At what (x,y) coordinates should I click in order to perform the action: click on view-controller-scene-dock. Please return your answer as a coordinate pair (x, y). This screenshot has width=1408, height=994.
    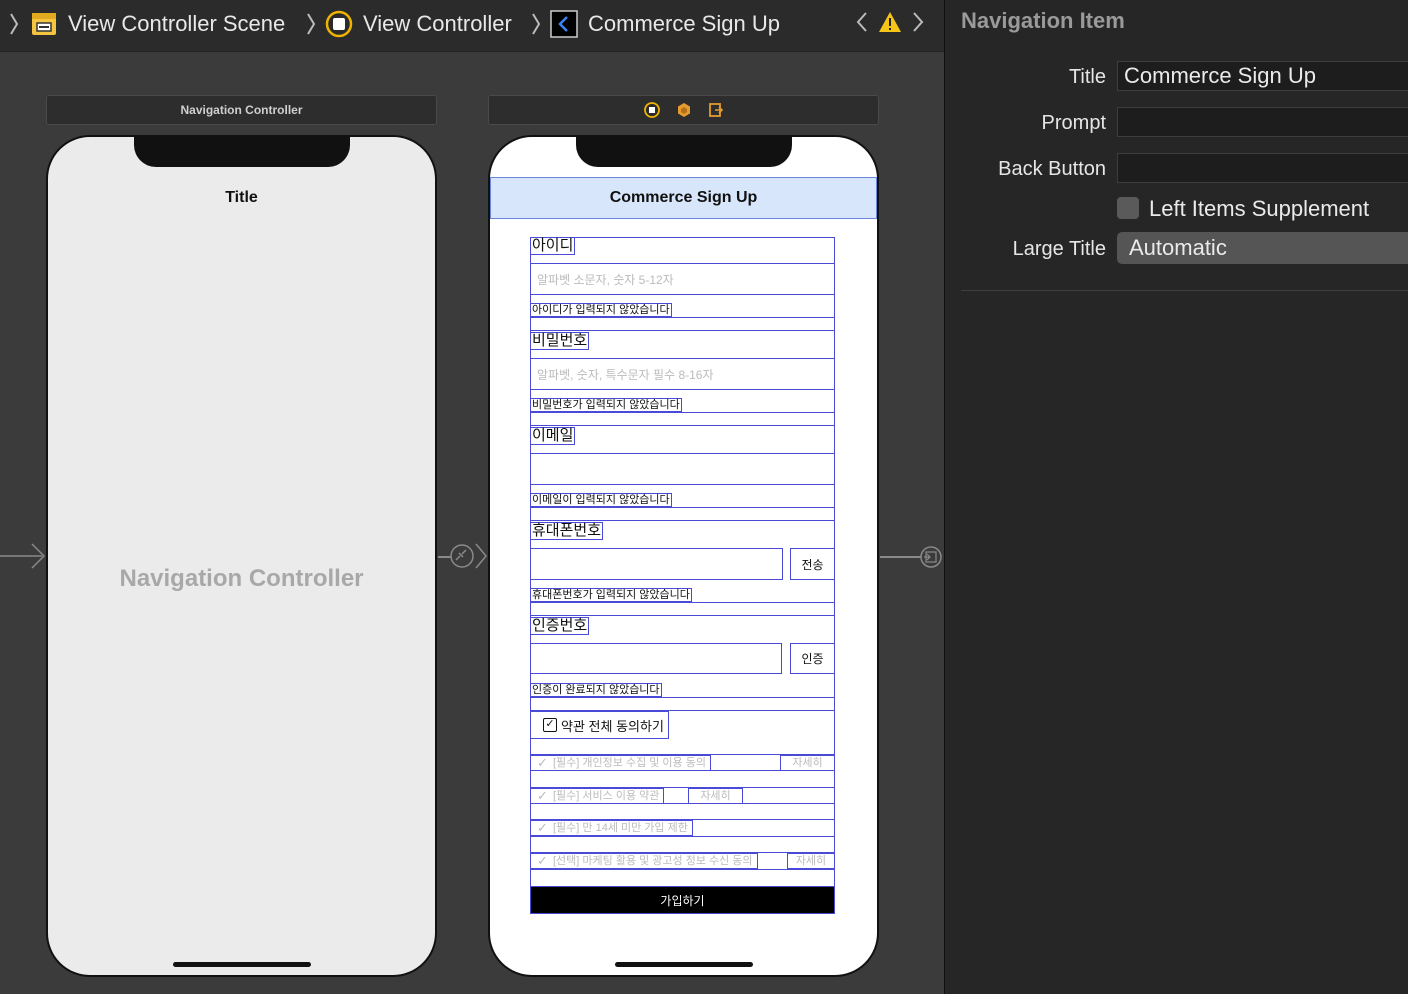
    Looking at the image, I should click on (683, 110).